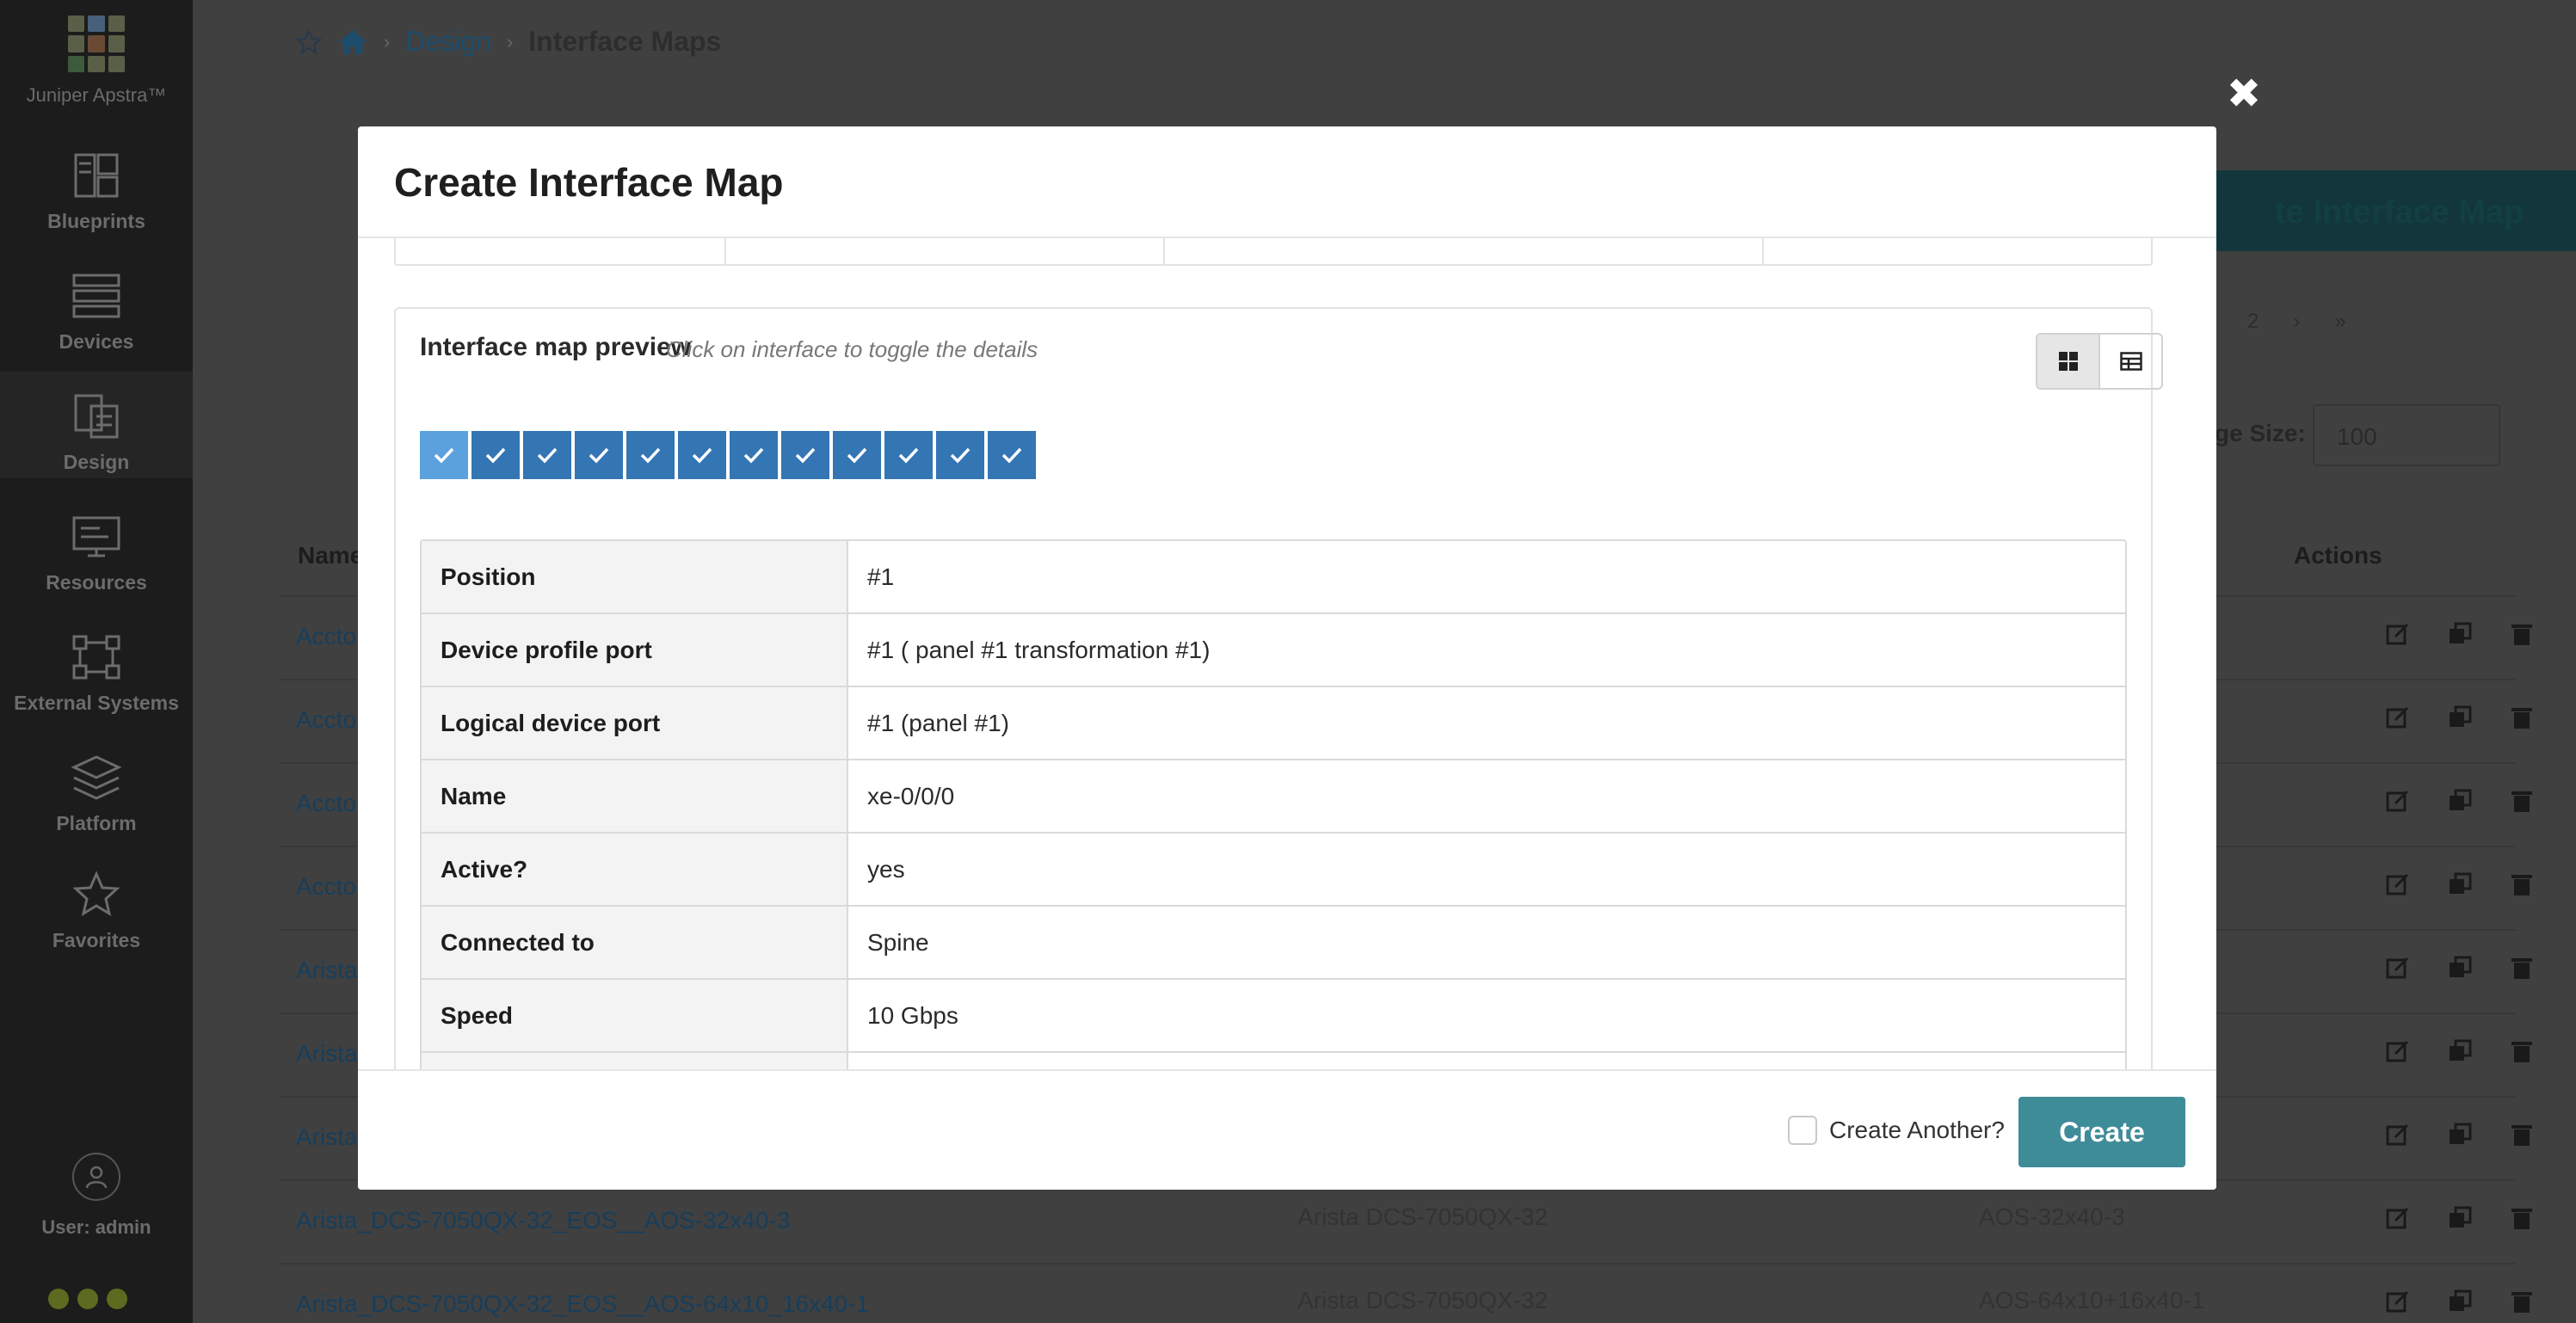 Image resolution: width=2576 pixels, height=1323 pixels. I want to click on brand-name: Juniper Apstra™, so click(96, 95).